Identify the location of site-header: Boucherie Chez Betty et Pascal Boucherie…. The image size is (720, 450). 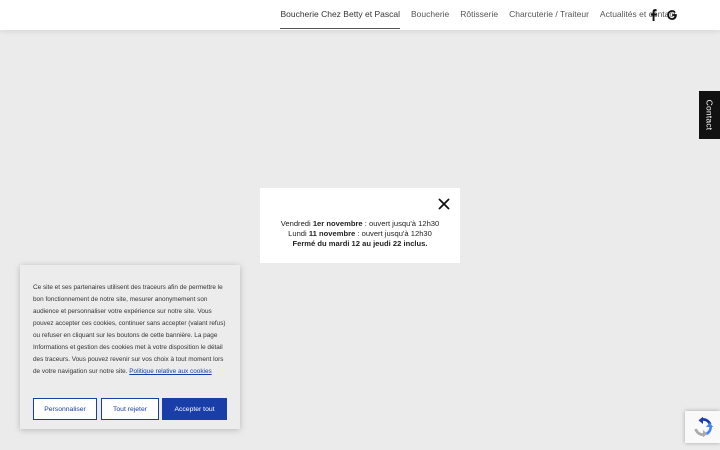
(360, 15).